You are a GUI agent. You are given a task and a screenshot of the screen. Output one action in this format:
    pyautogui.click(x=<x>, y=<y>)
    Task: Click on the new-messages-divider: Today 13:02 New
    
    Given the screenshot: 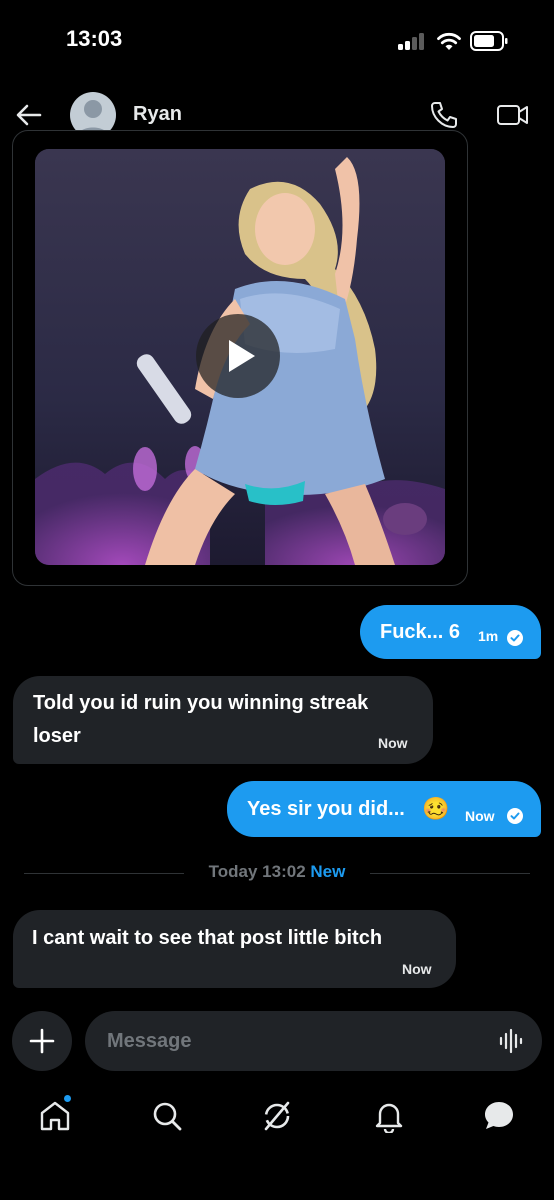 What is the action you would take?
    pyautogui.click(x=277, y=872)
    